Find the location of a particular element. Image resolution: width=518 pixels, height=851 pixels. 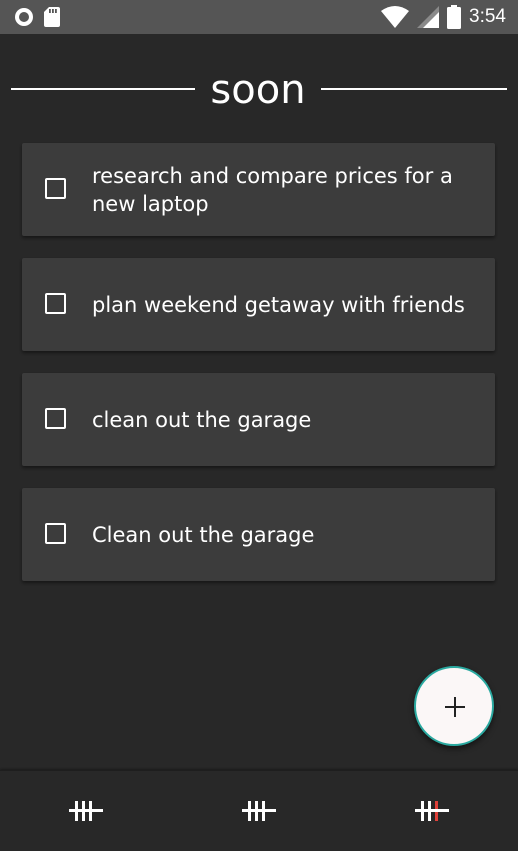

battery-icon is located at coordinates (454, 17).